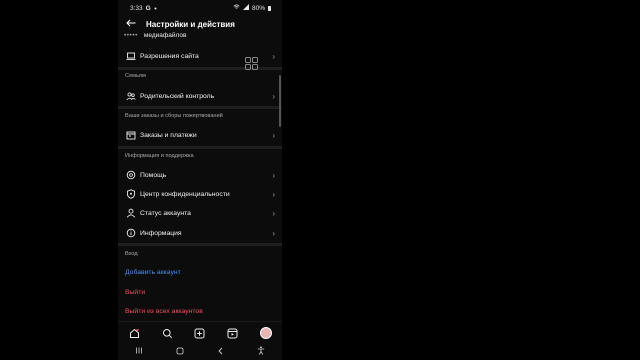  What do you see at coordinates (200, 213) in the screenshot?
I see `account-status-item: Статус аккаунта ›` at bounding box center [200, 213].